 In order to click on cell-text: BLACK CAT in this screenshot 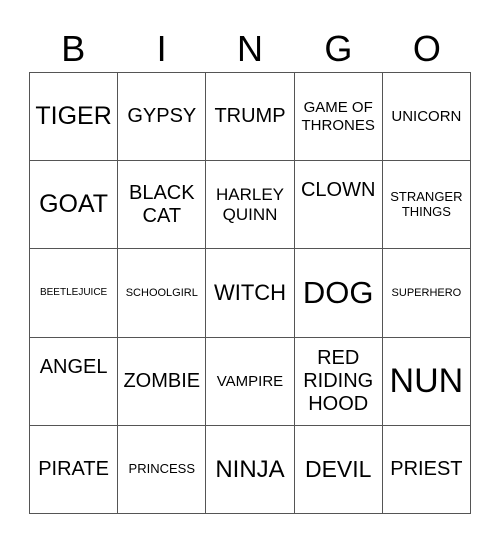, I will do `click(161, 204)`.